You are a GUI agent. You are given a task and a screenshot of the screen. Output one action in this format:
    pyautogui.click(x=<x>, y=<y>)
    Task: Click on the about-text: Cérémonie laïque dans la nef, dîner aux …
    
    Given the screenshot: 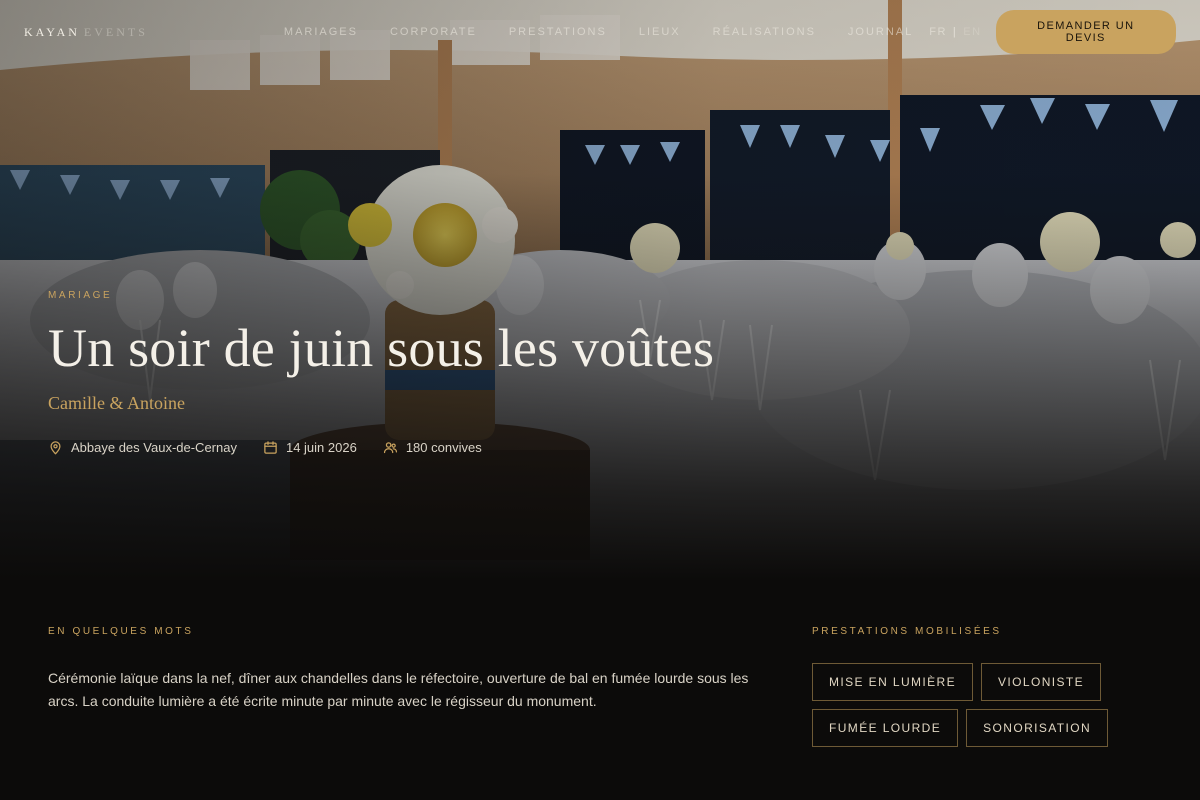 What is the action you would take?
    pyautogui.click(x=398, y=689)
    